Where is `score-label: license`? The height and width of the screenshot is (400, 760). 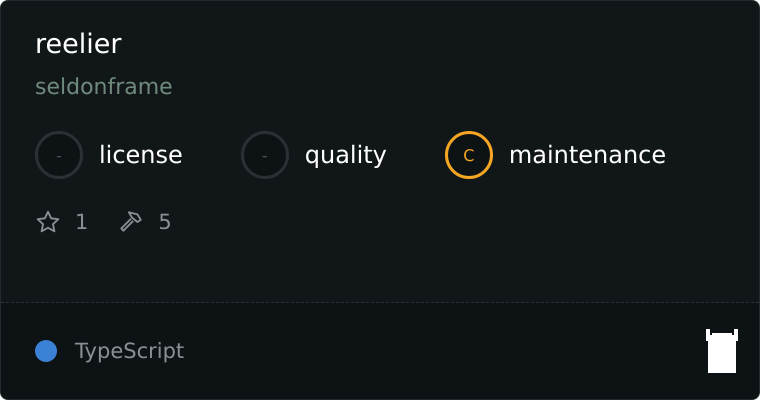 score-label: license is located at coordinates (141, 155).